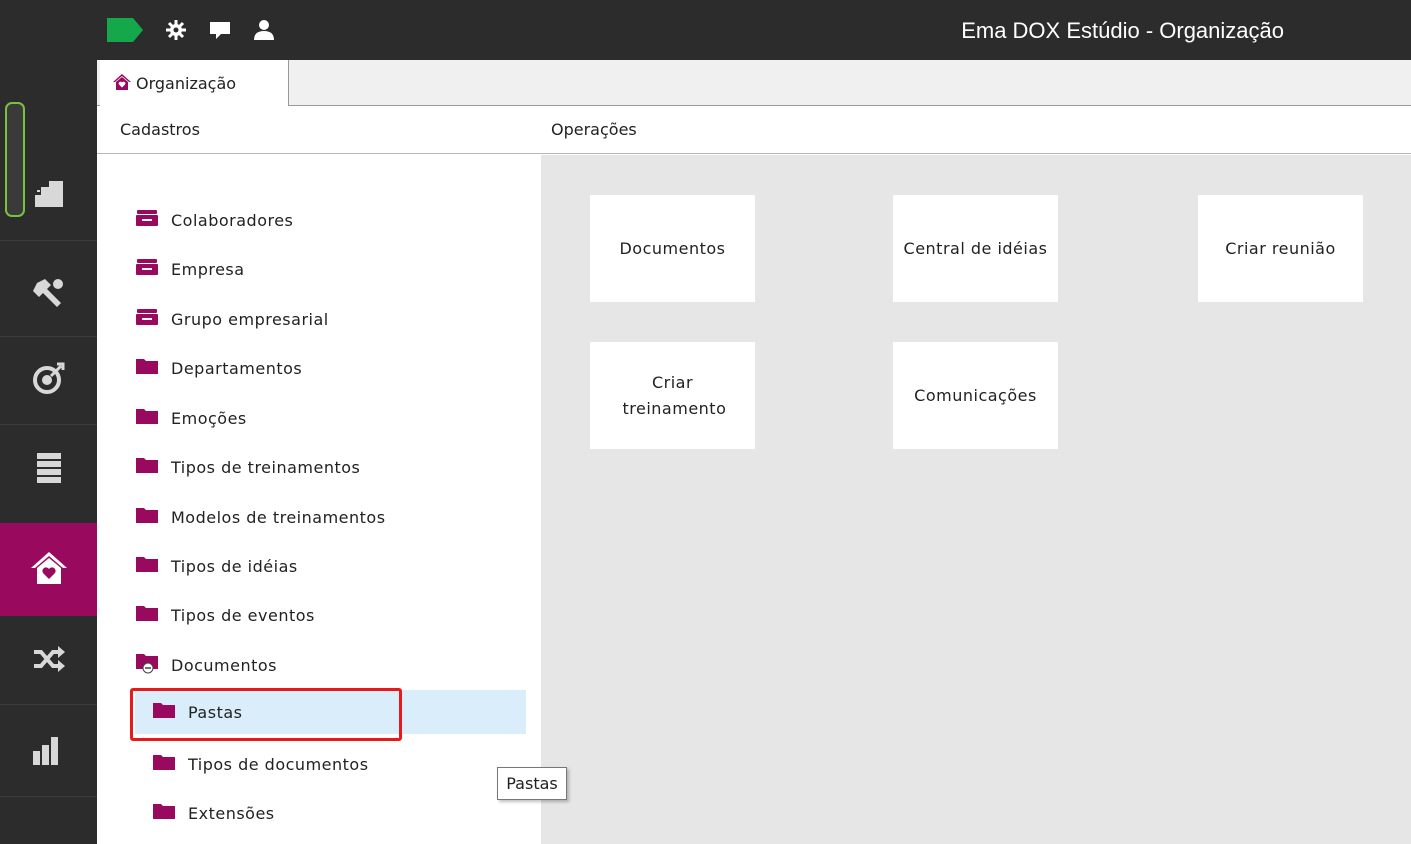 The image size is (1411, 844). I want to click on operation-tile-criar-reuniao: Criar reunião, so click(1280, 248).